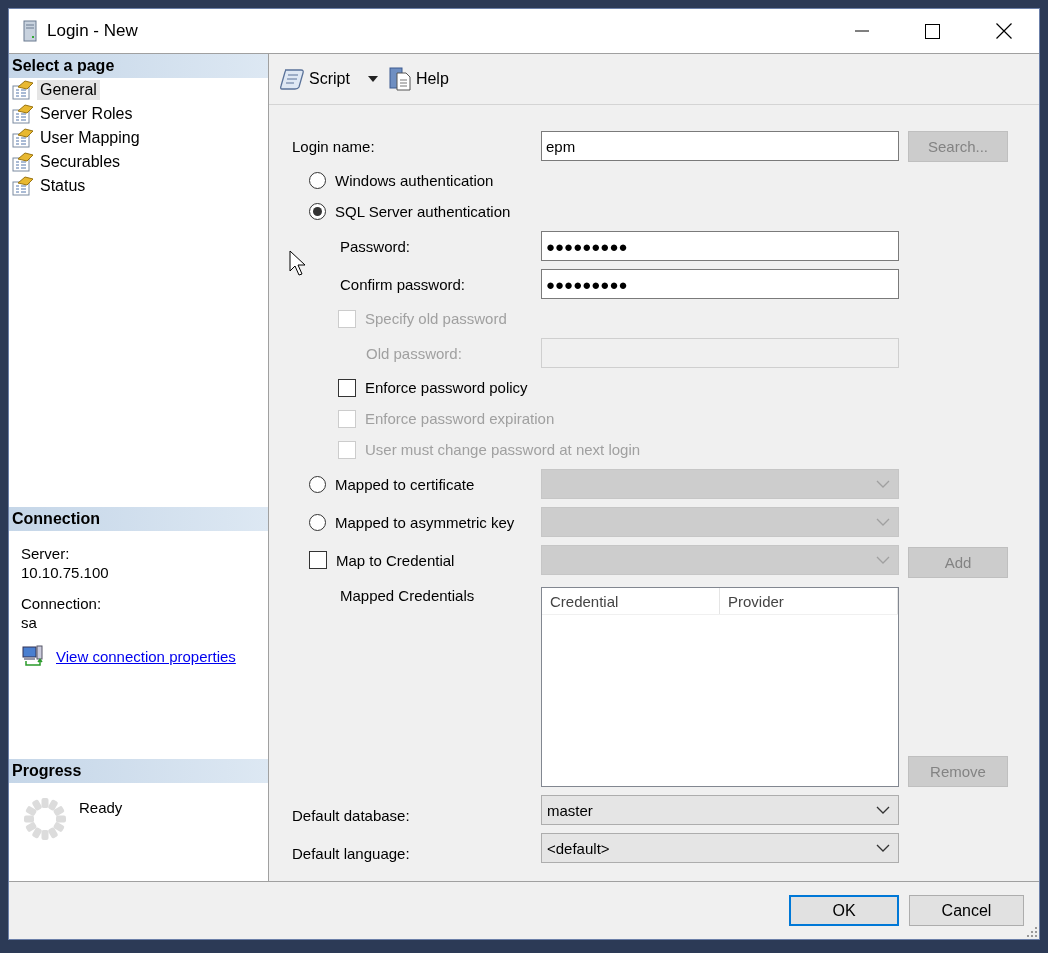  I want to click on info-label: Server:, so click(46, 553).